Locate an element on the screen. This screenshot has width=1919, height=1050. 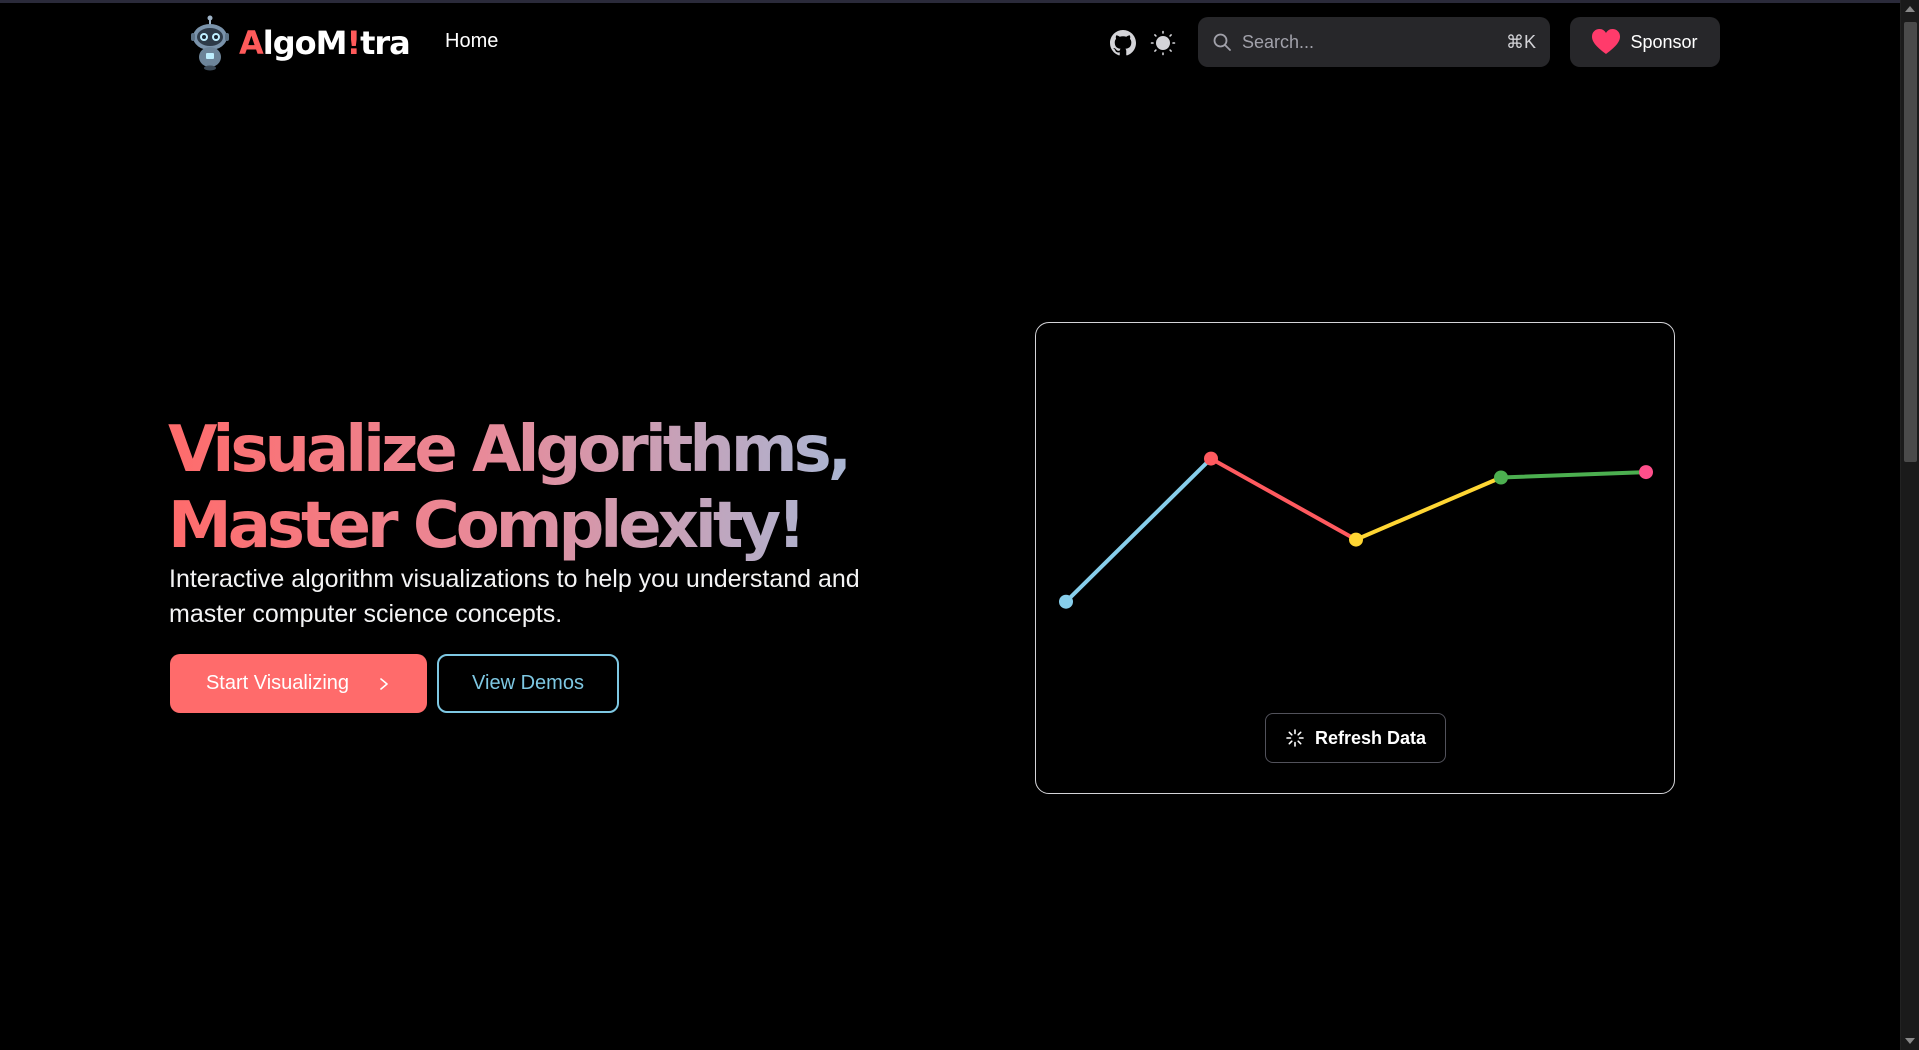
search-input is located at coordinates (1374, 42).